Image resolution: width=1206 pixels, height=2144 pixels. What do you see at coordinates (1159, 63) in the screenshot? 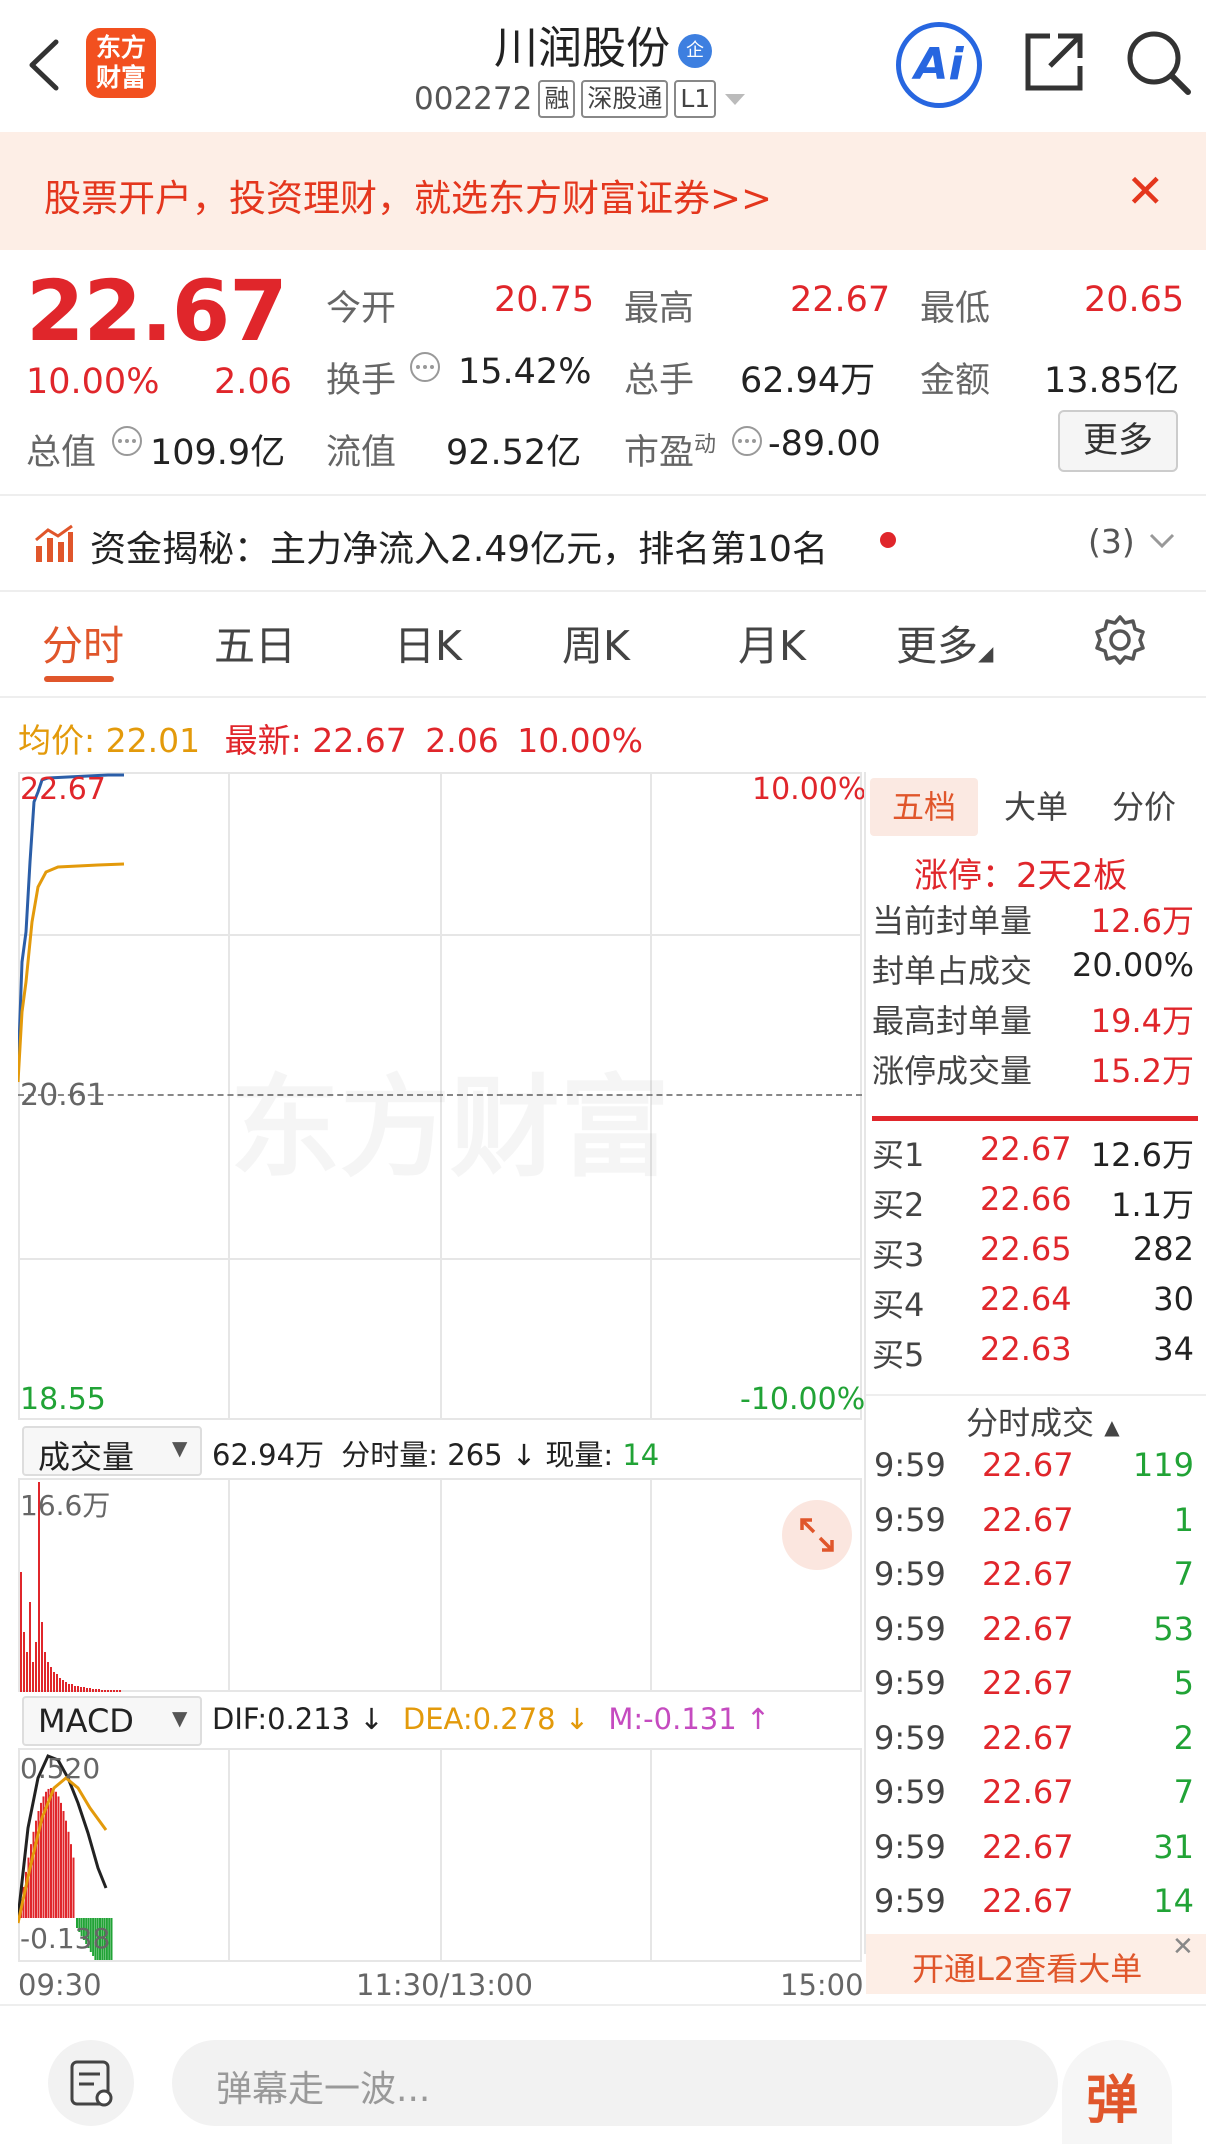
I see `search-icon` at bounding box center [1159, 63].